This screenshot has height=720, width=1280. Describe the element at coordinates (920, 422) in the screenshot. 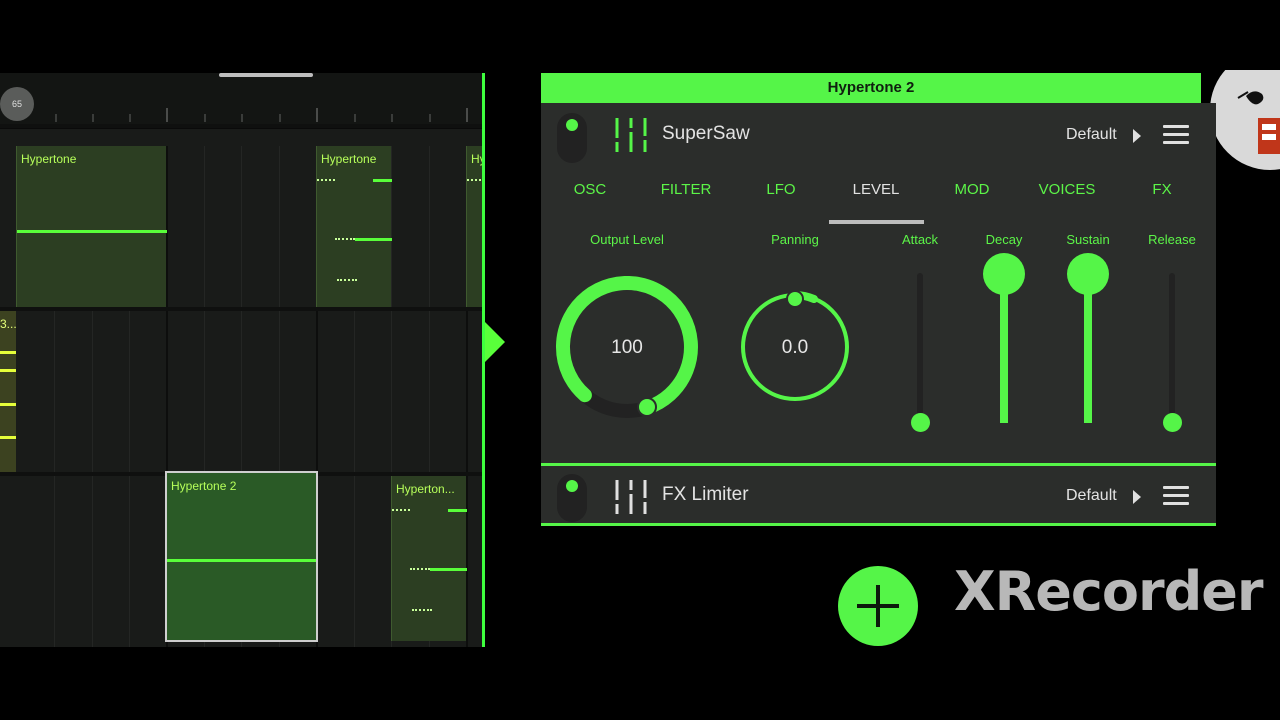

I see `attack-slider-thumb` at that location.